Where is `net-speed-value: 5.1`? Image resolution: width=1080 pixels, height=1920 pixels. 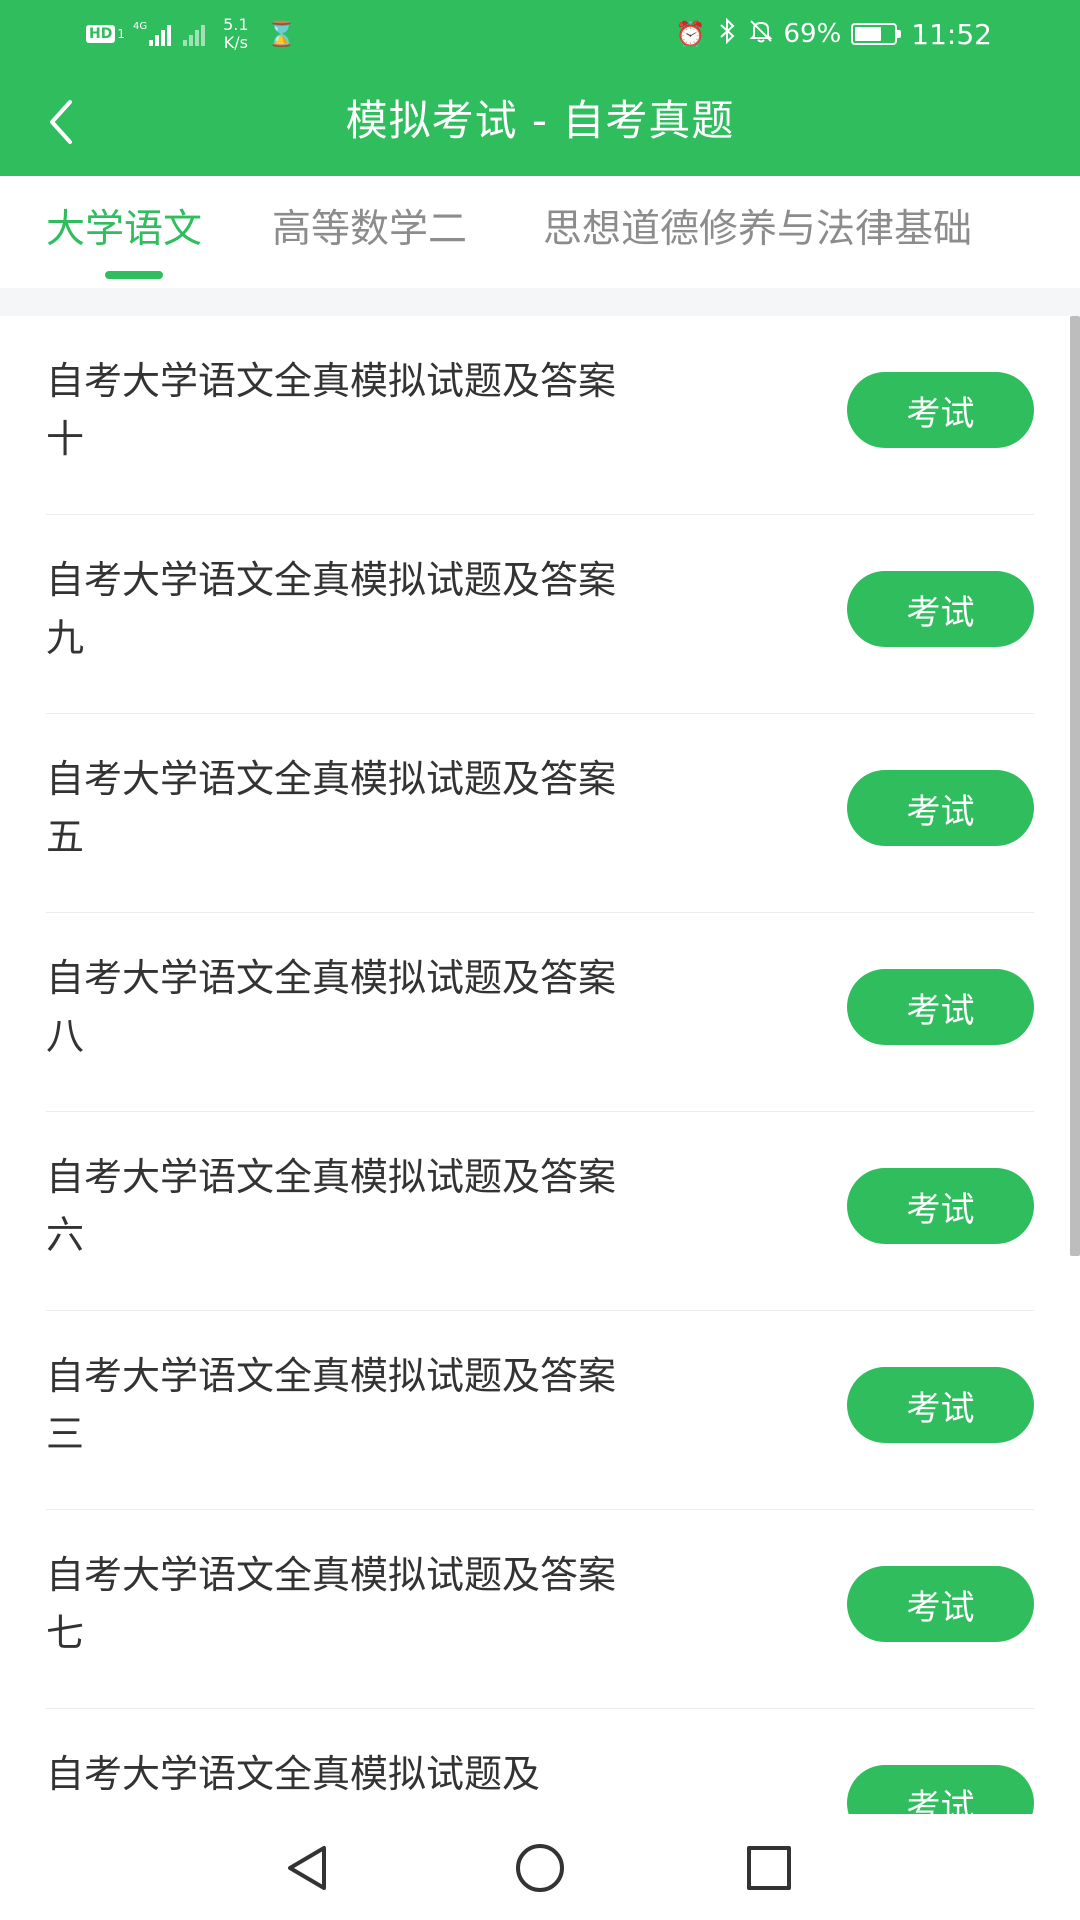
net-speed-value: 5.1 is located at coordinates (236, 24).